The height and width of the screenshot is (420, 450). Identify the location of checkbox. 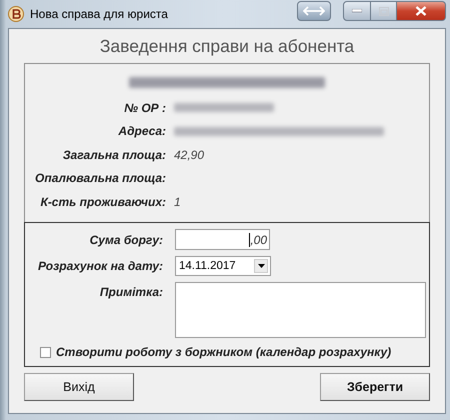
(45, 352).